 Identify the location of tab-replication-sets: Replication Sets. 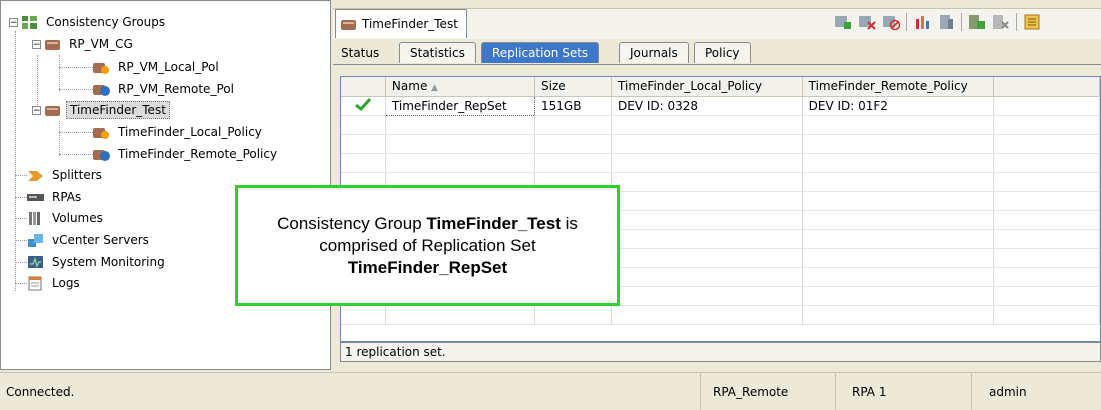
(540, 52).